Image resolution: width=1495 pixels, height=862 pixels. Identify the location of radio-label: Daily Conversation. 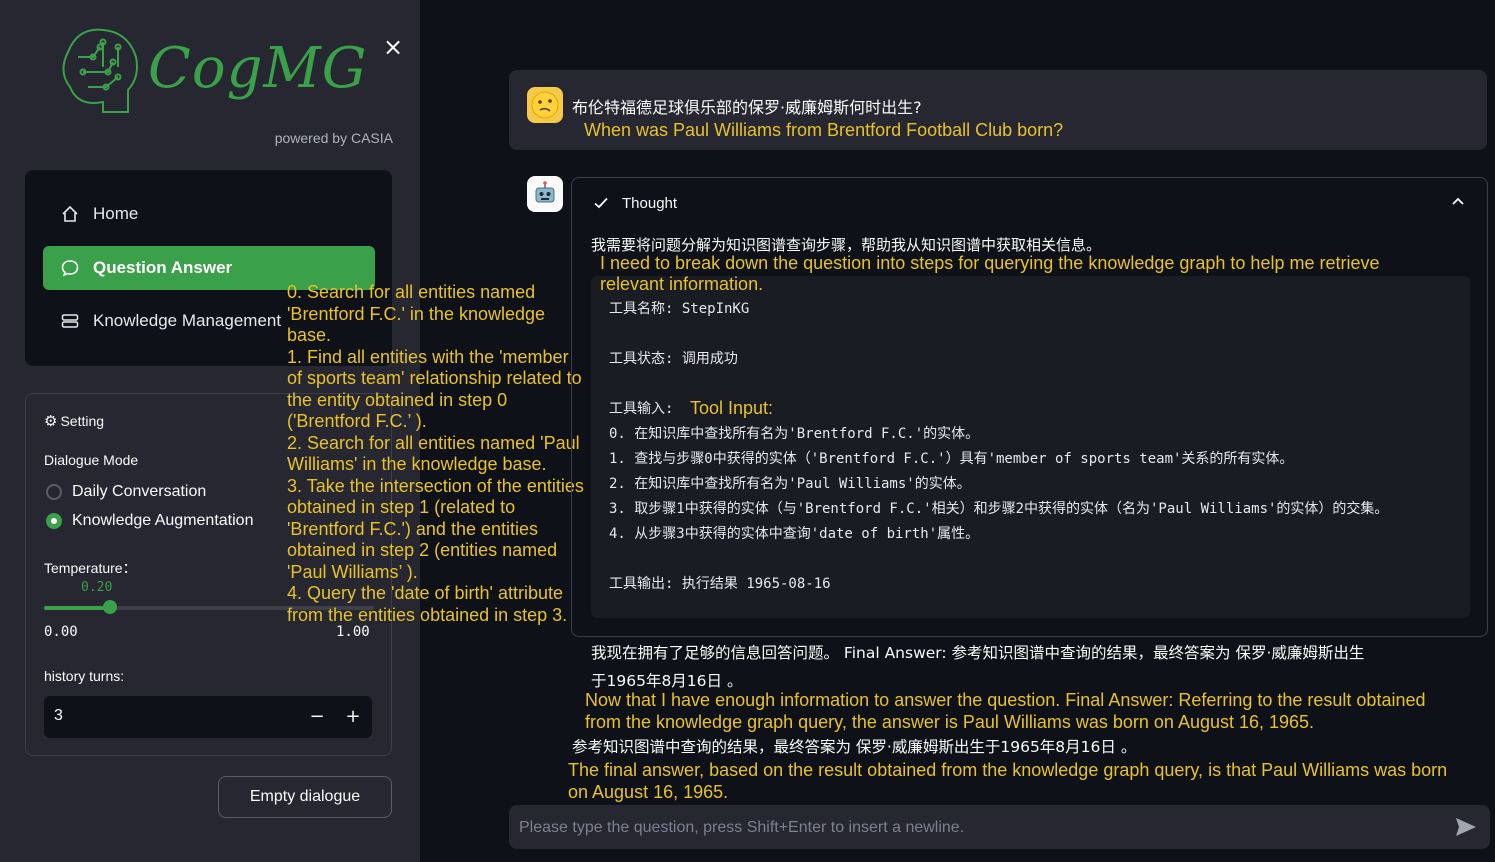
(139, 491).